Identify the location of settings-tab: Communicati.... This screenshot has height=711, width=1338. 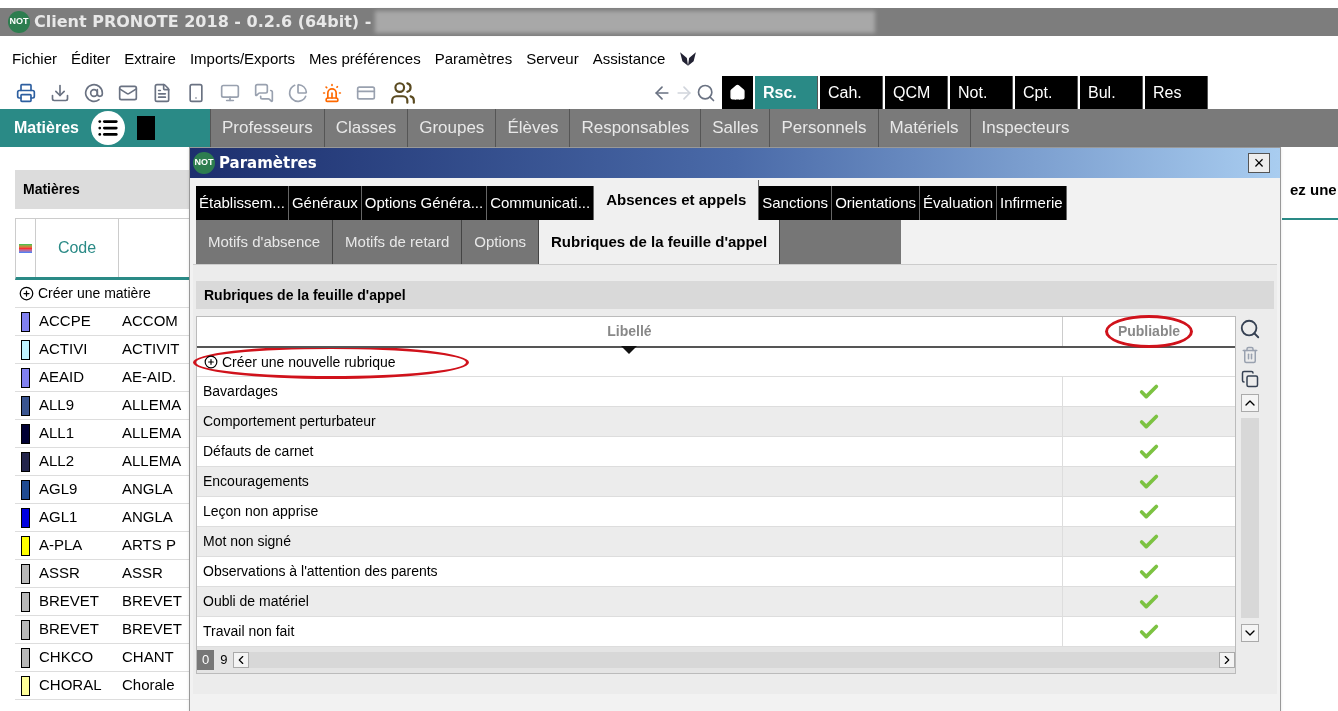
(541, 203).